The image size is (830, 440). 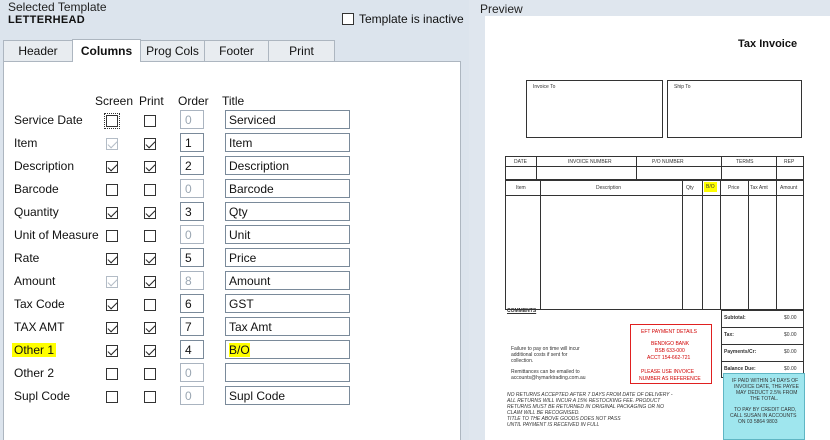 I want to click on paid-text-7: ON 03 5864 9803, so click(x=758, y=422).